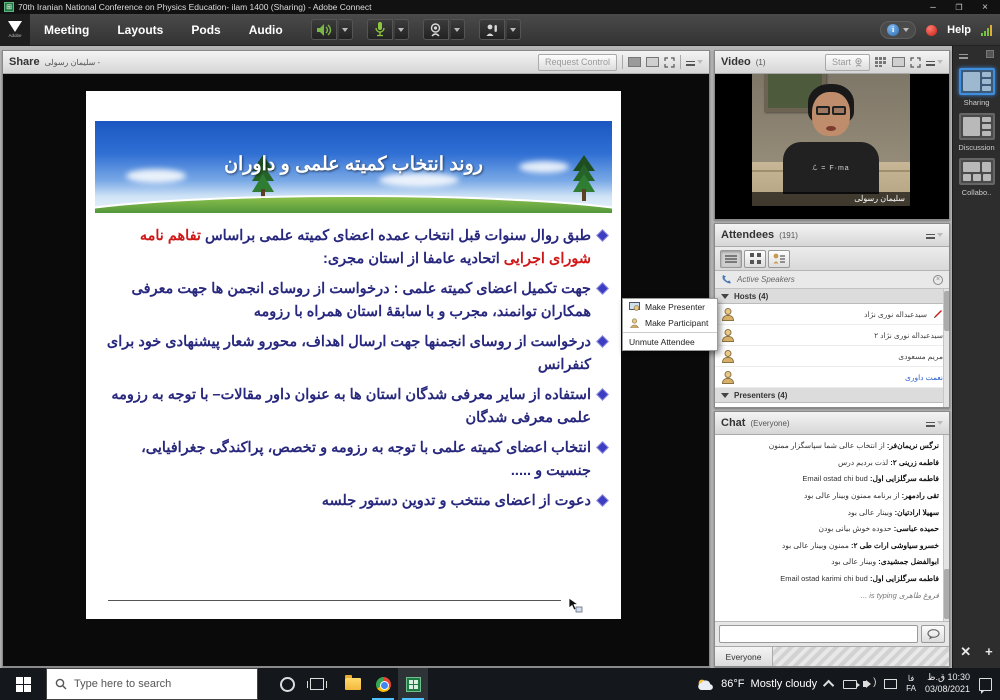 The height and width of the screenshot is (700, 1000). Describe the element at coordinates (670, 342) in the screenshot. I see `menu-item-unmute-attendee: Unmute Attendee` at that location.